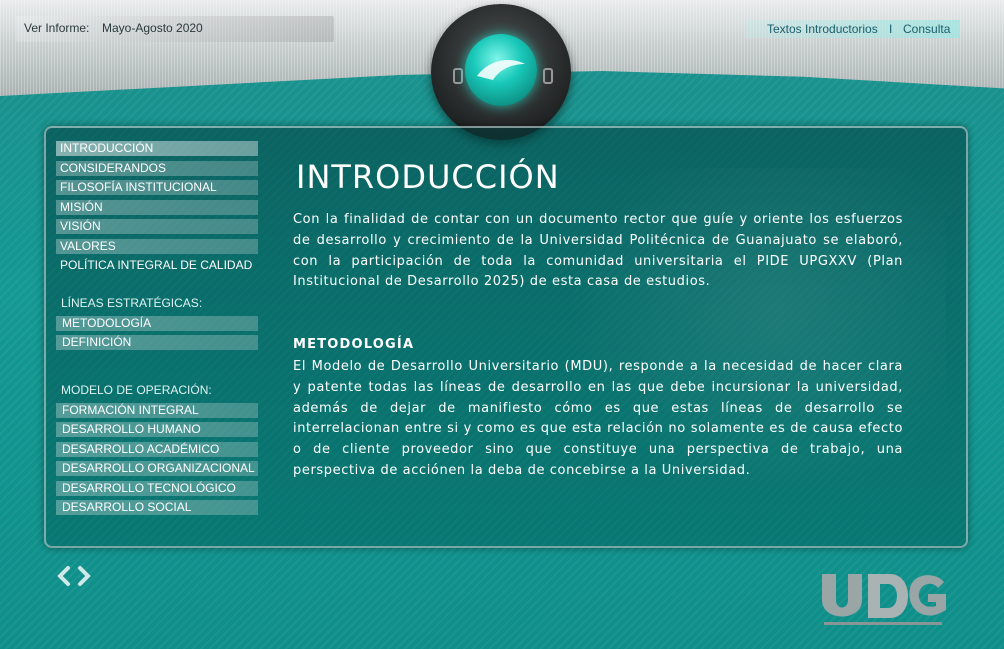  What do you see at coordinates (428, 177) in the screenshot?
I see `page-title: INTRODUCCIÓN` at bounding box center [428, 177].